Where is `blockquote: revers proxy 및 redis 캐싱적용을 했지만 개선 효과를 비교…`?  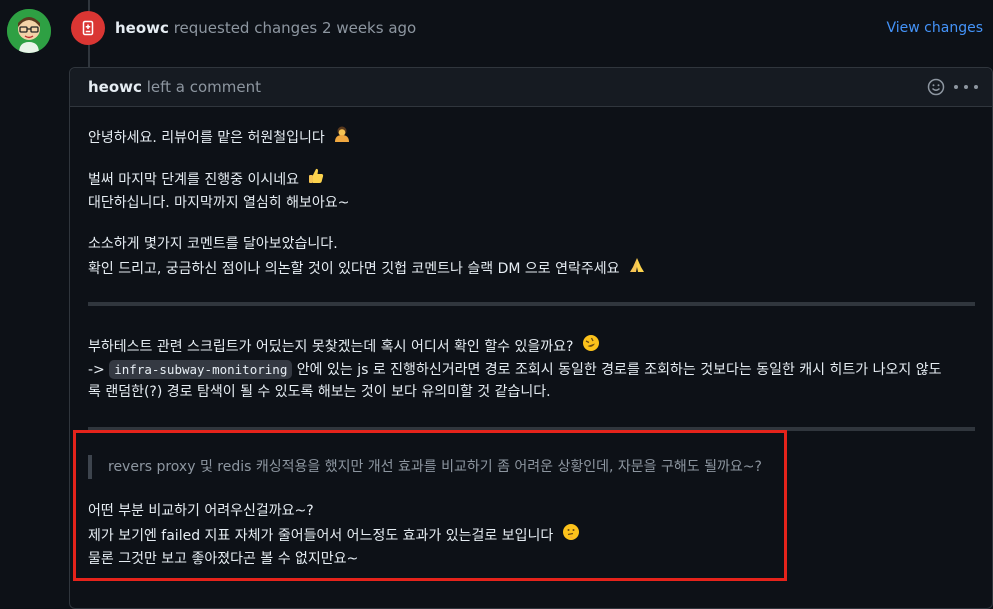 blockquote: revers proxy 및 redis 캐싱적용을 했지만 개선 효과를 비교… is located at coordinates (425, 467).